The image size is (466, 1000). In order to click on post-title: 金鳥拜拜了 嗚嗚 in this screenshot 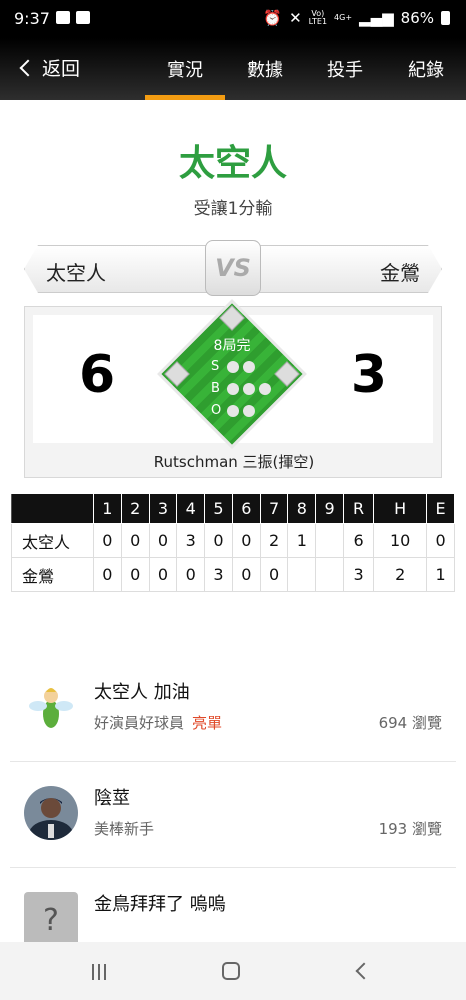, I will do `click(160, 904)`.